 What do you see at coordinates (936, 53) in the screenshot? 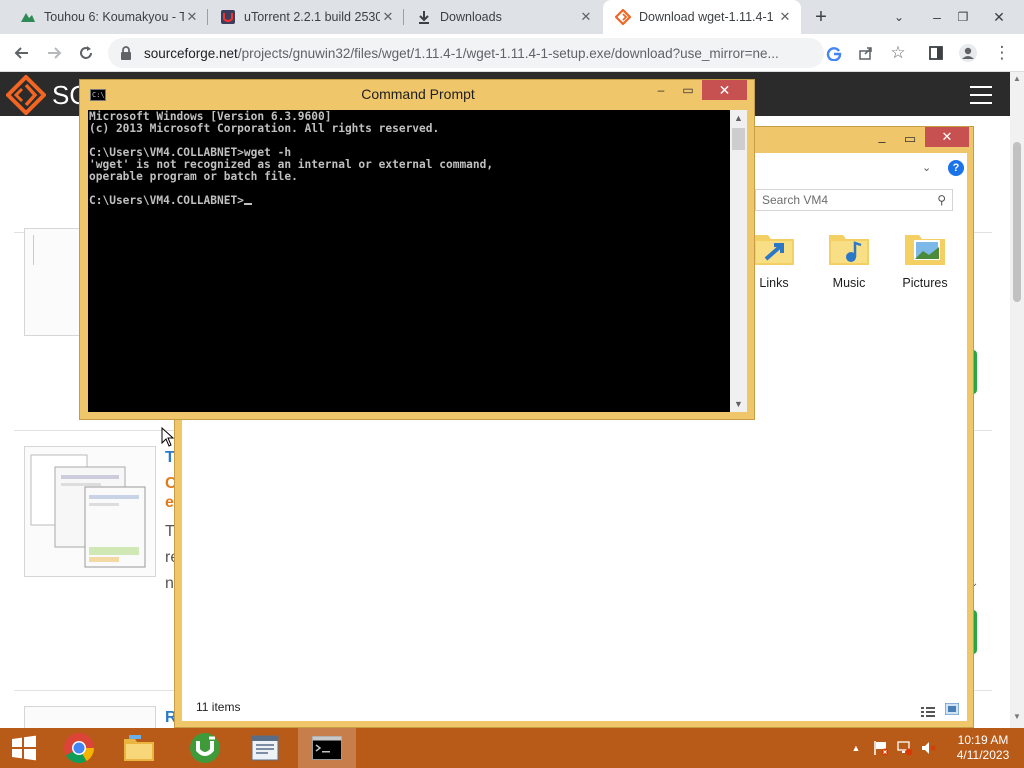
I see `side-panel-icon` at bounding box center [936, 53].